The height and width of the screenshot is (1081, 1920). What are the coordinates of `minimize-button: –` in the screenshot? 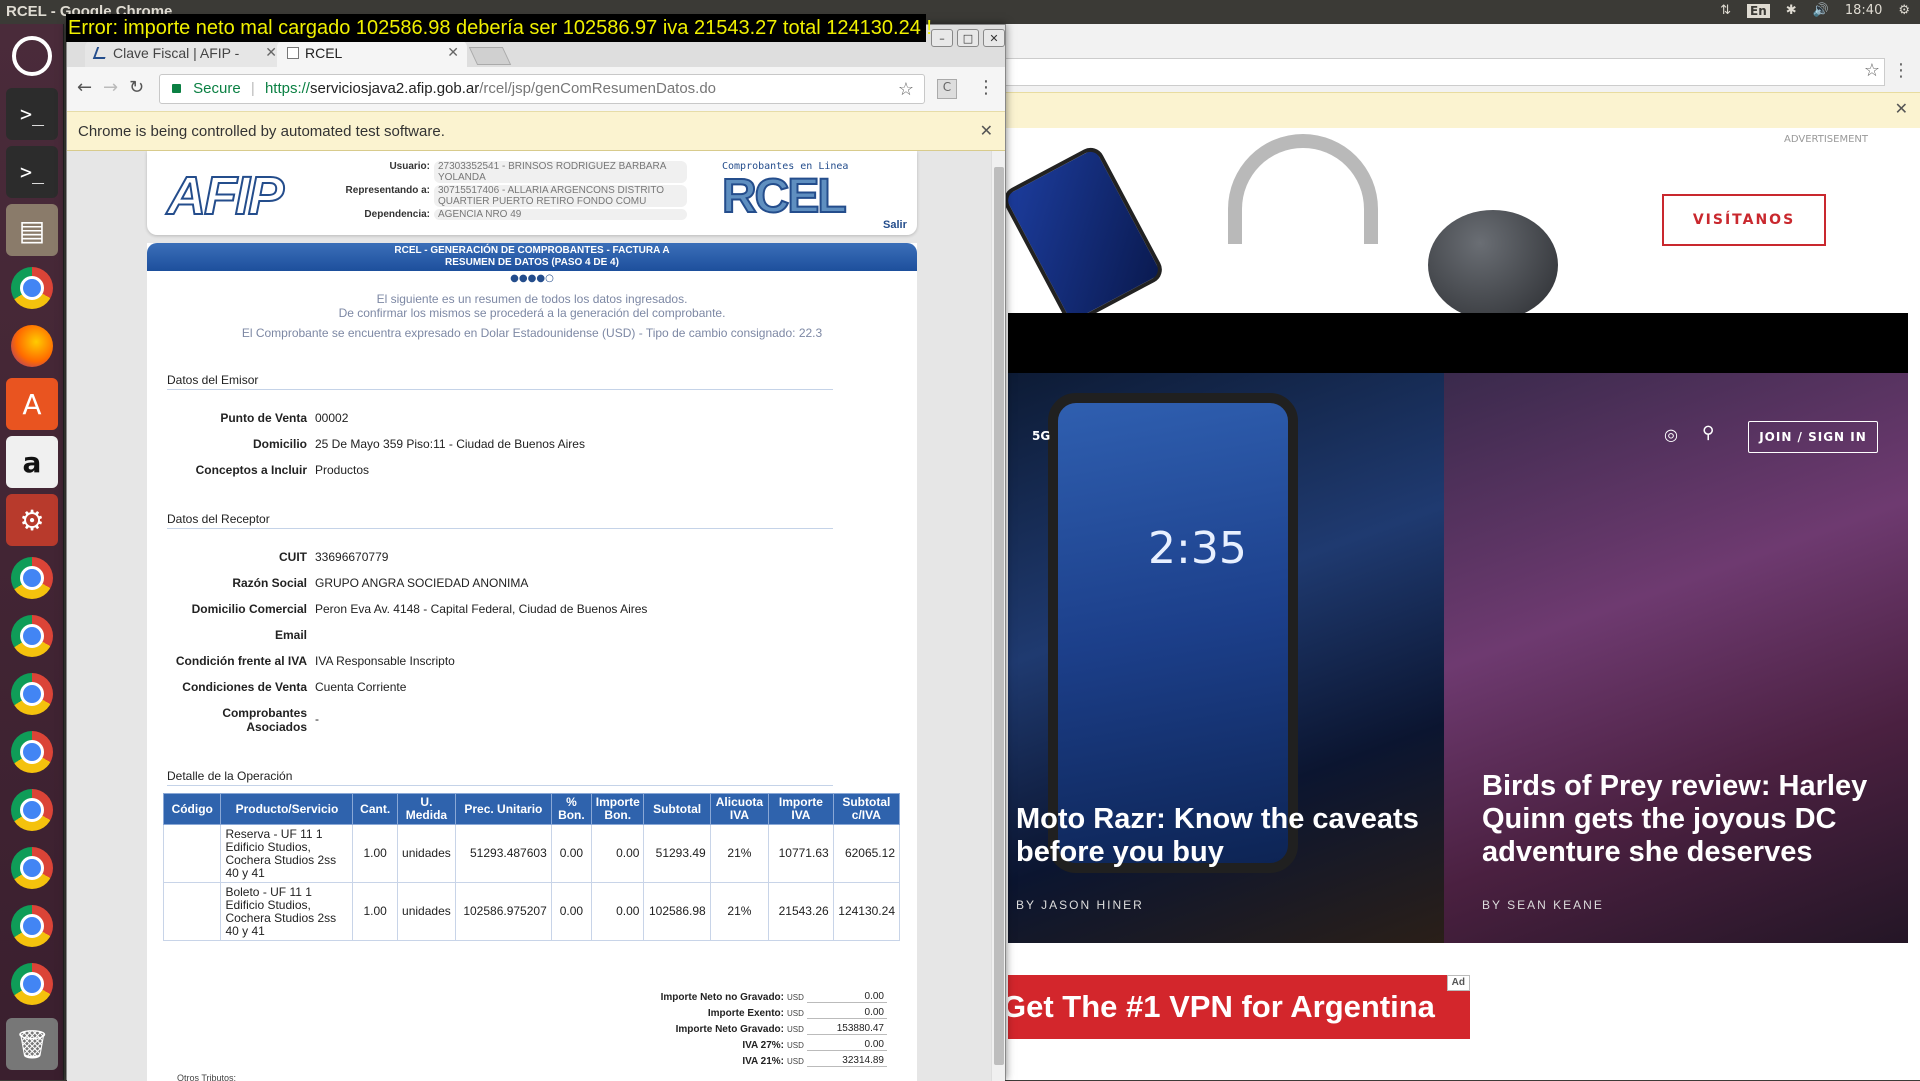 It's located at (942, 38).